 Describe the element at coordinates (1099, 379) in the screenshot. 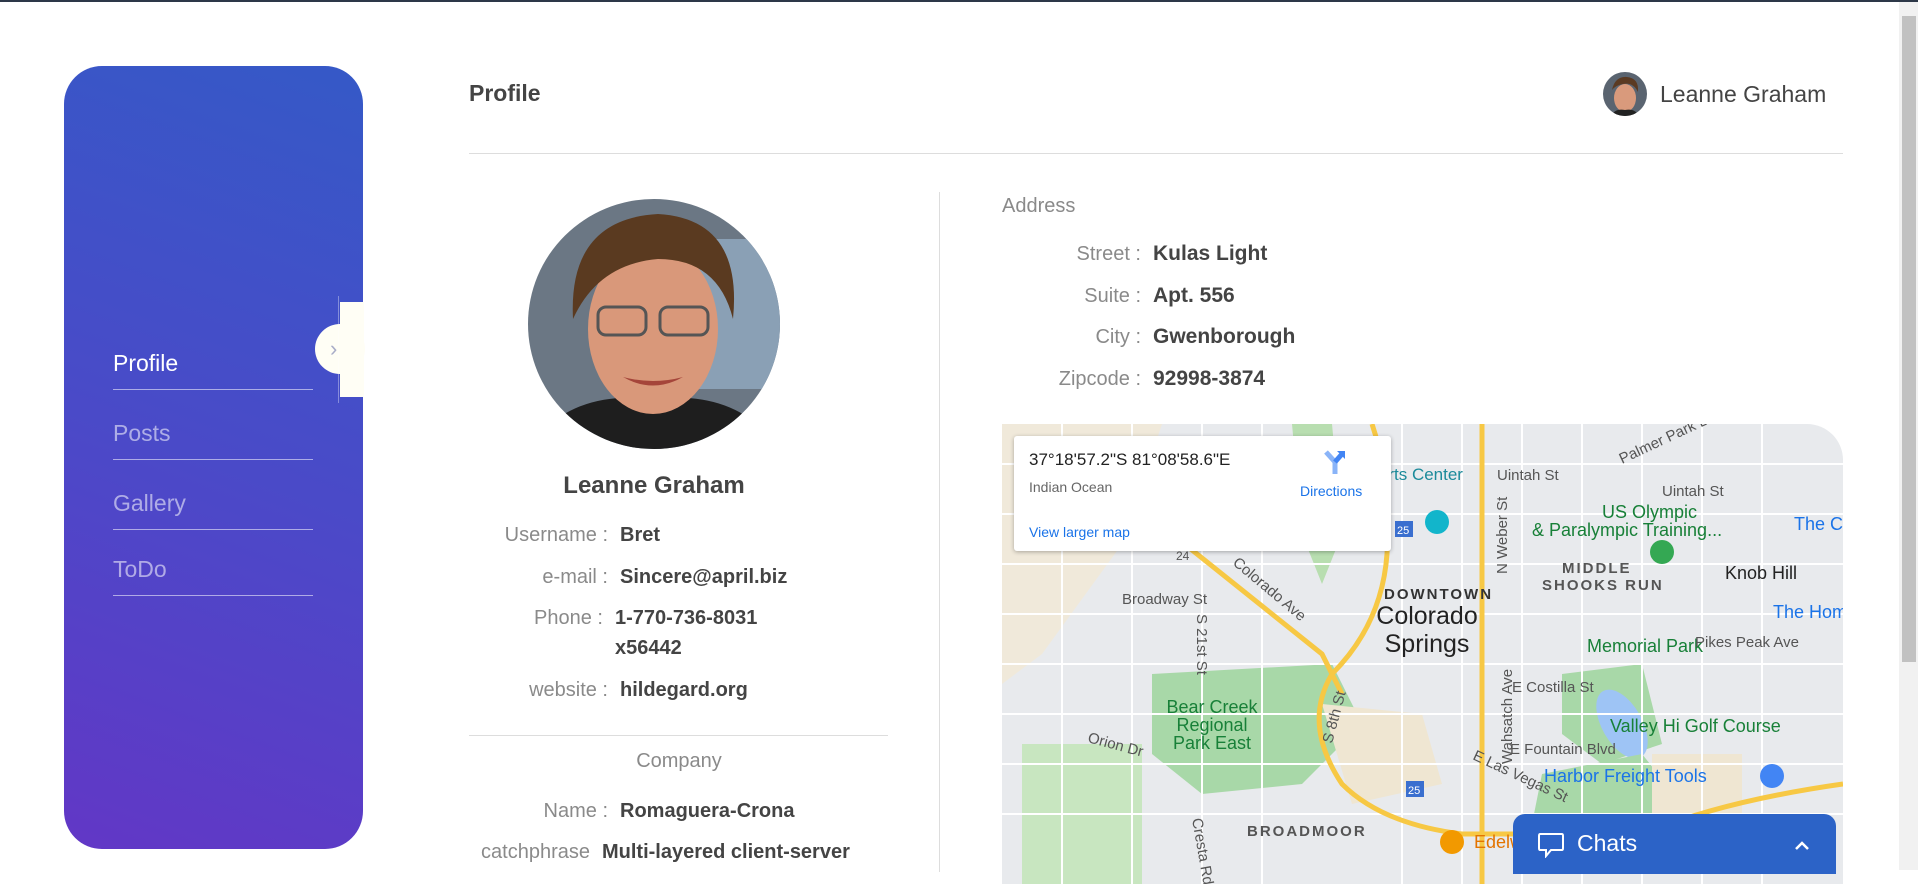

I see `field-label: Zipcode :` at that location.